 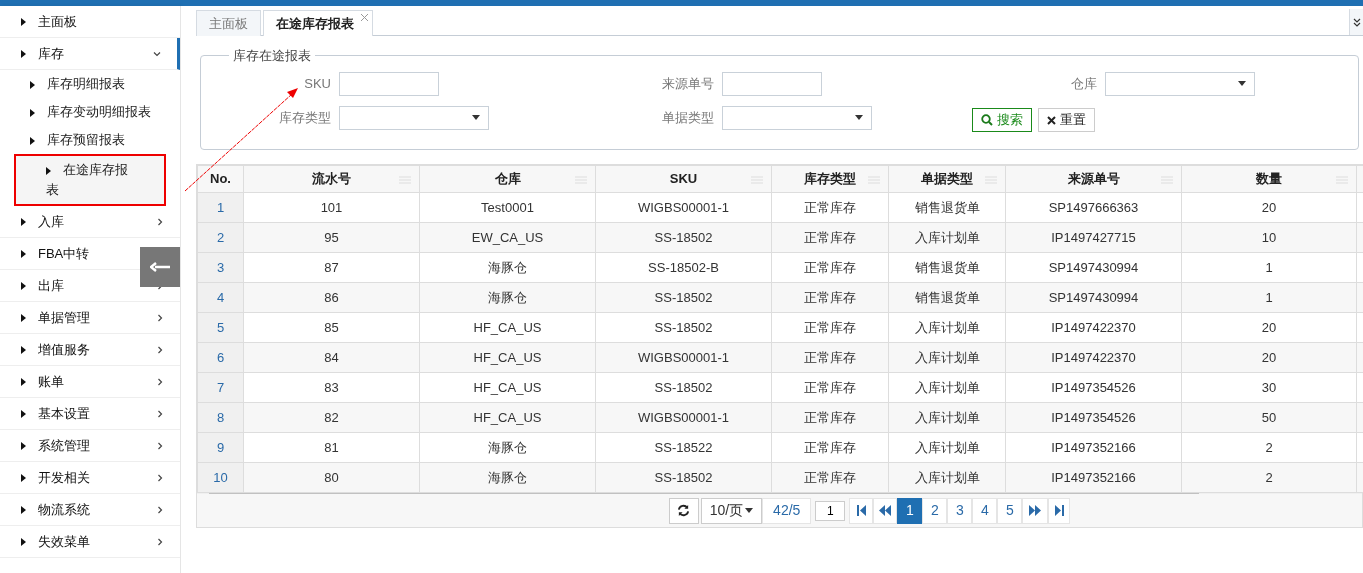 What do you see at coordinates (90, 542) in the screenshot?
I see `menu-item: 失效菜单` at bounding box center [90, 542].